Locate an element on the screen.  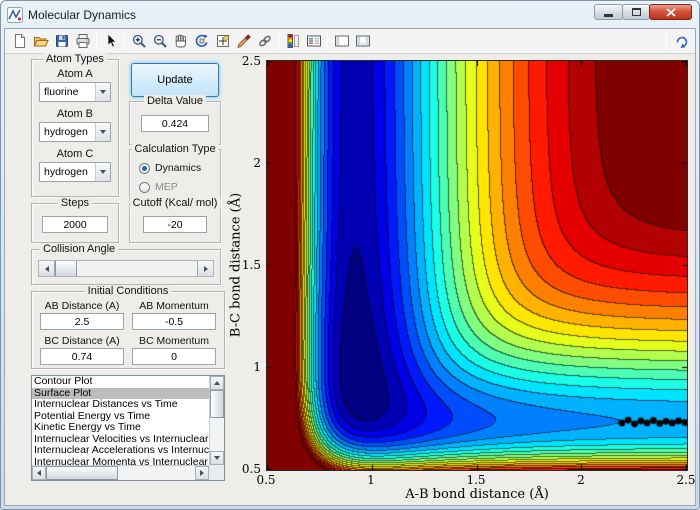
atom-b-label: Atom B is located at coordinates (75, 114).